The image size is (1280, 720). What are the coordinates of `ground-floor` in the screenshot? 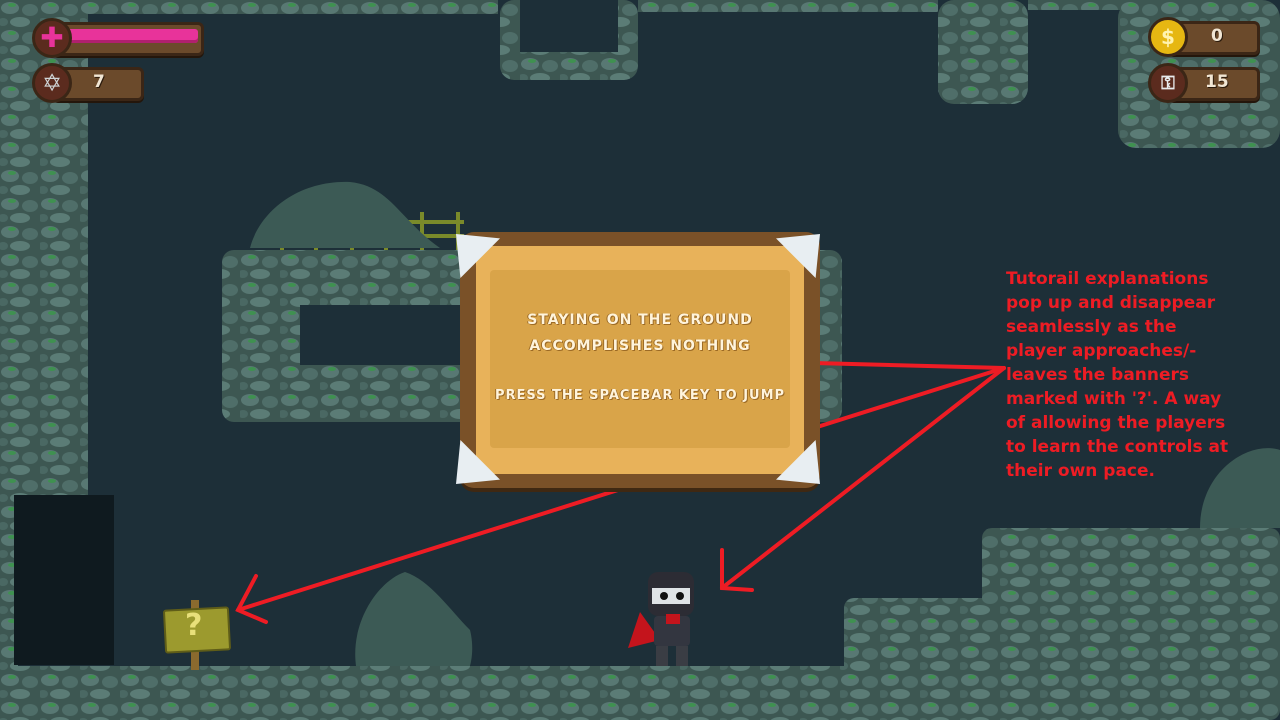 It's located at (440, 693).